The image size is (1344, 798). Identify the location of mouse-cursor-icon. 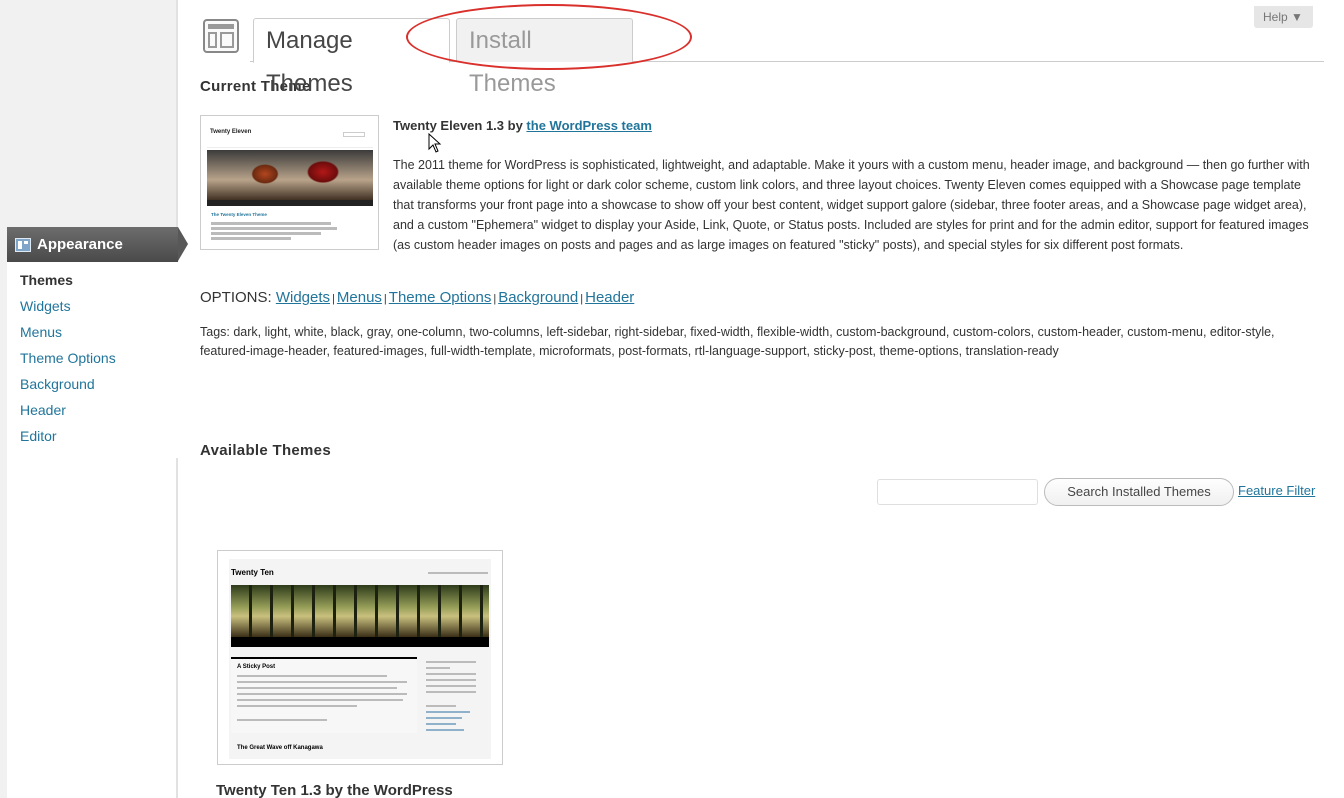
(435, 143).